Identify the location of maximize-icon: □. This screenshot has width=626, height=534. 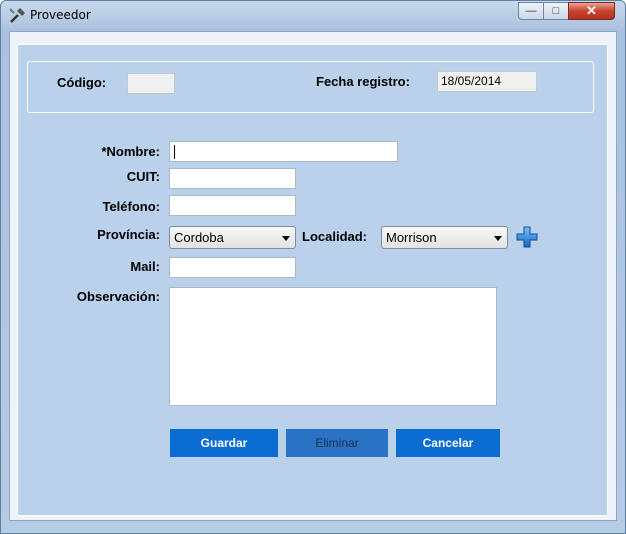
(556, 11).